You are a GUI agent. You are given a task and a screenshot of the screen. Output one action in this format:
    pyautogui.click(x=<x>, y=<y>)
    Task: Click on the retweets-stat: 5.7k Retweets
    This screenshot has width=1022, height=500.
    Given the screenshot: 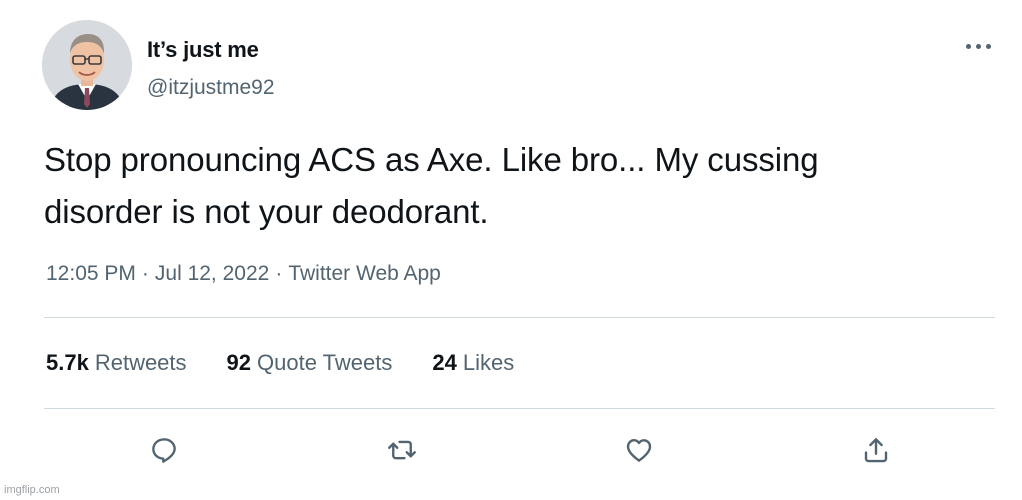 What is the action you would take?
    pyautogui.click(x=116, y=363)
    